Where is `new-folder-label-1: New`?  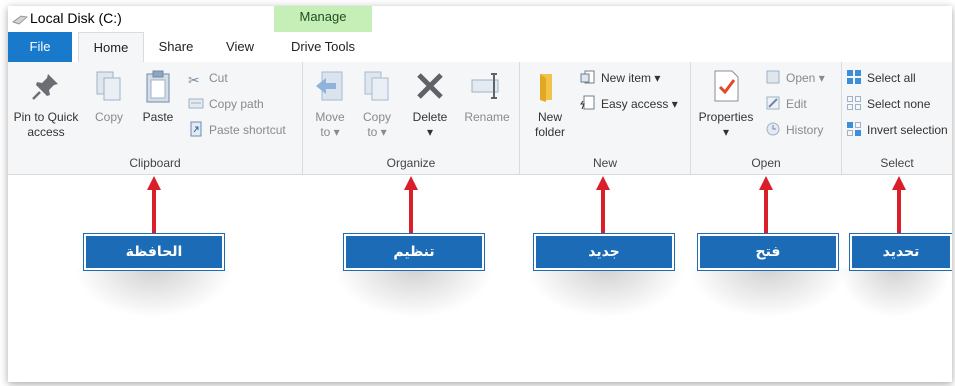 new-folder-label-1: New is located at coordinates (549, 117).